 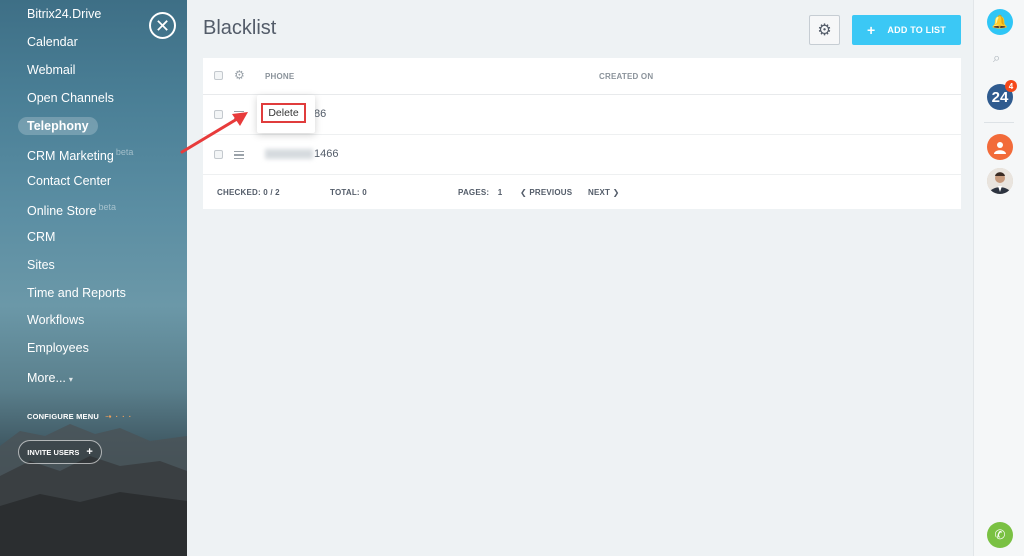 What do you see at coordinates (582, 115) in the screenshot?
I see `table-row: 86` at bounding box center [582, 115].